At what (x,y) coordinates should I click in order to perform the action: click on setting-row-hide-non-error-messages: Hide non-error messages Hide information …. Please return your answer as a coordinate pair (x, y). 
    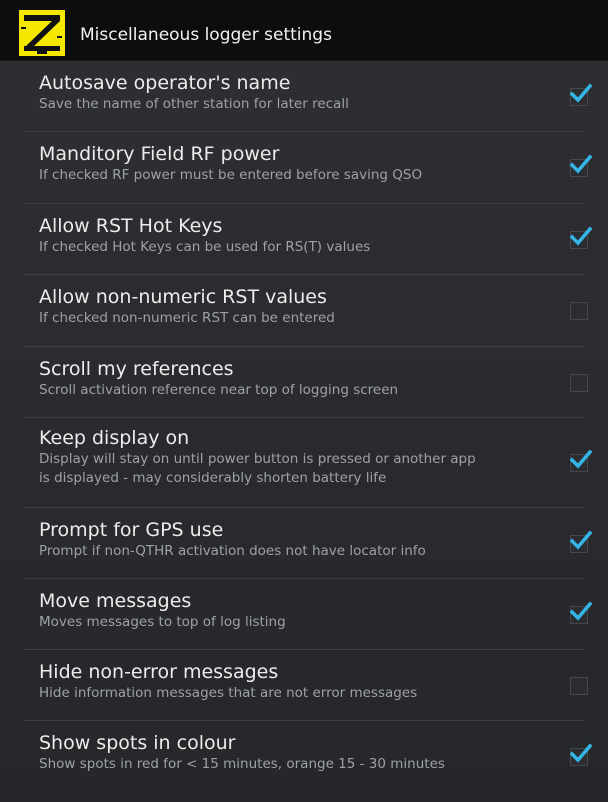
    Looking at the image, I should click on (304, 685).